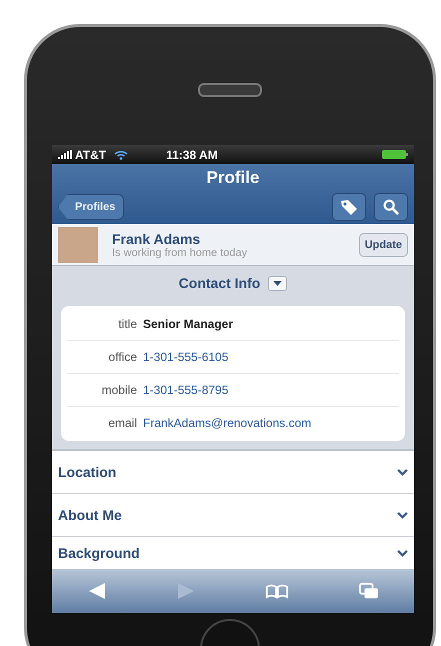 The width and height of the screenshot is (441, 646). I want to click on speaker-grille, so click(230, 90).